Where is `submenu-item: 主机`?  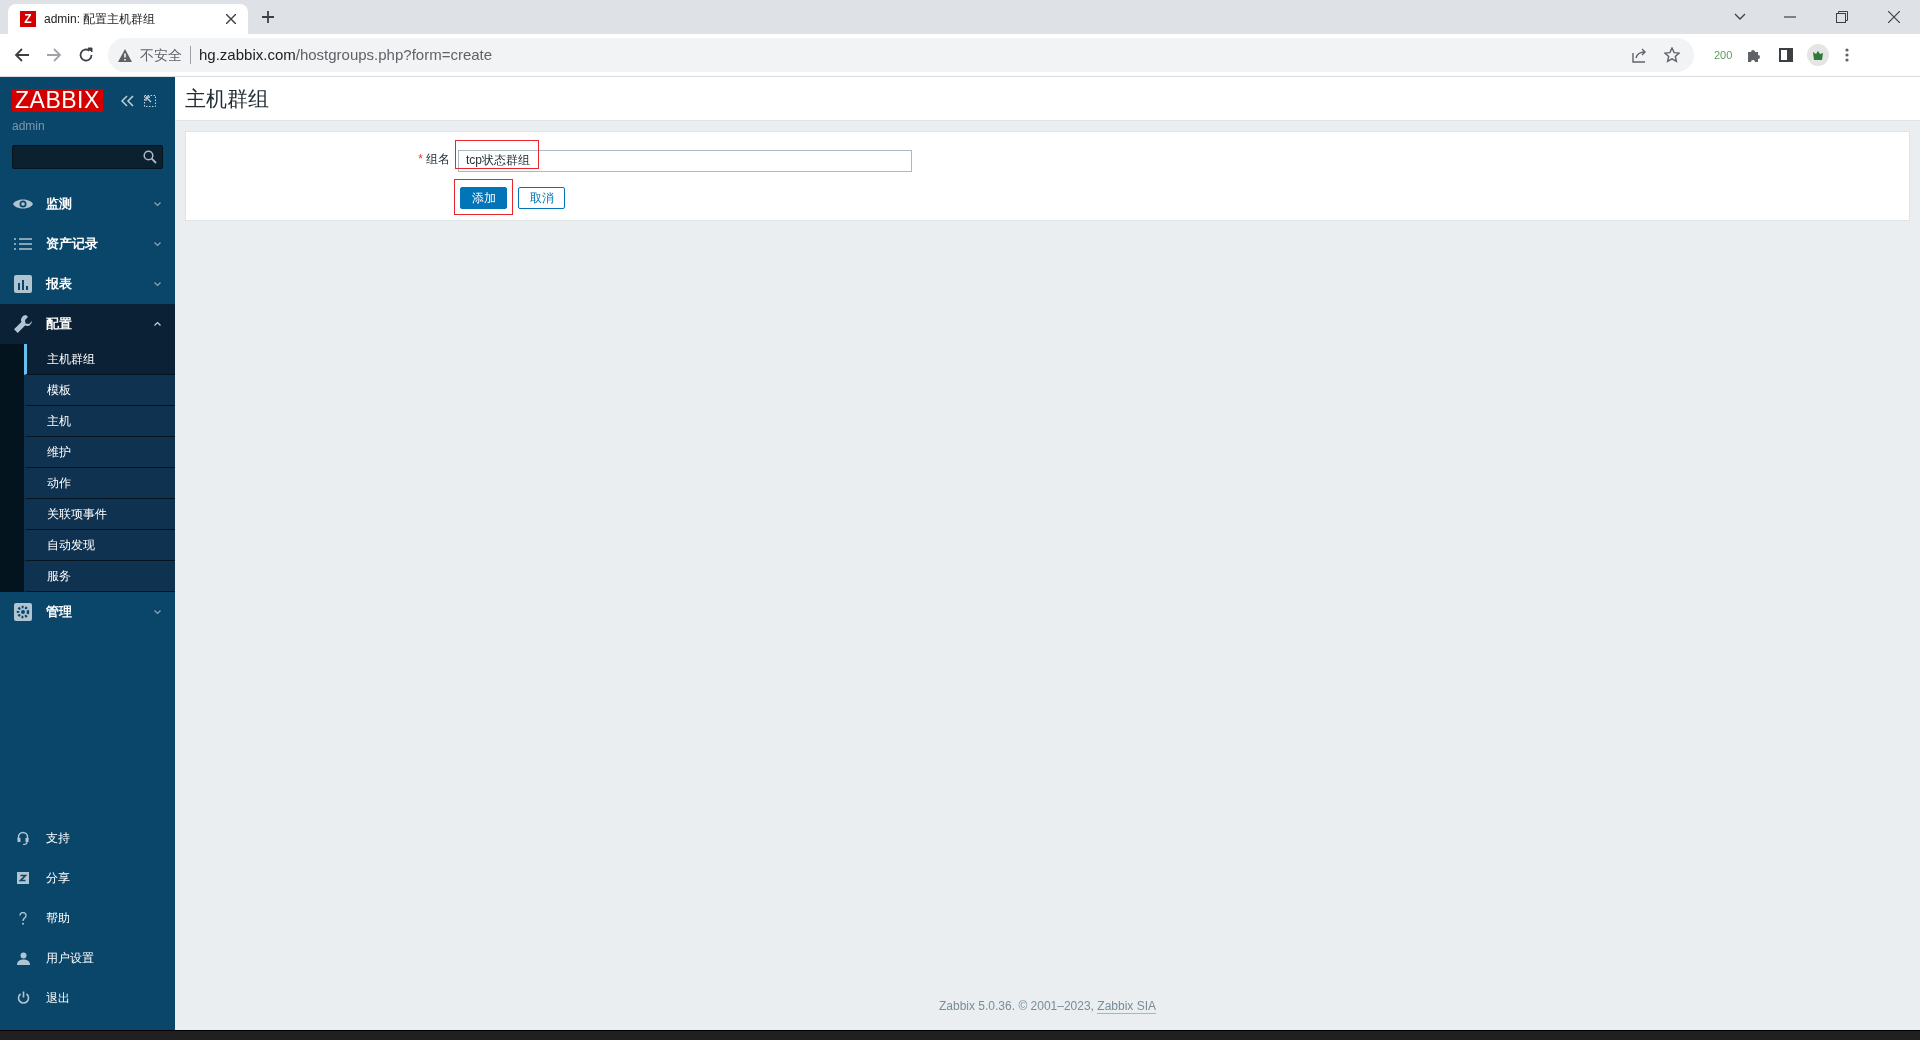 submenu-item: 主机 is located at coordinates (99, 421).